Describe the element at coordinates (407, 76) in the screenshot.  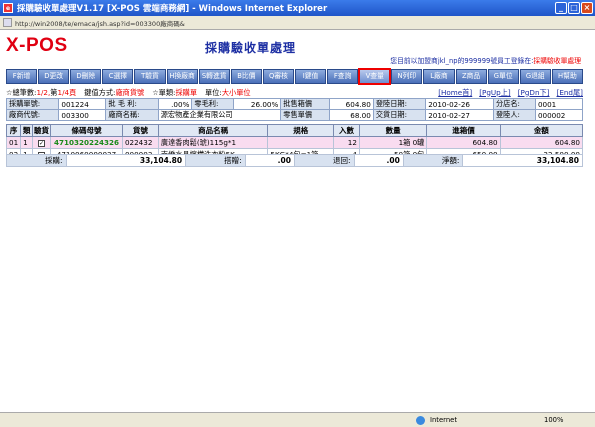
I see `toolbar-button: N列印` at that location.